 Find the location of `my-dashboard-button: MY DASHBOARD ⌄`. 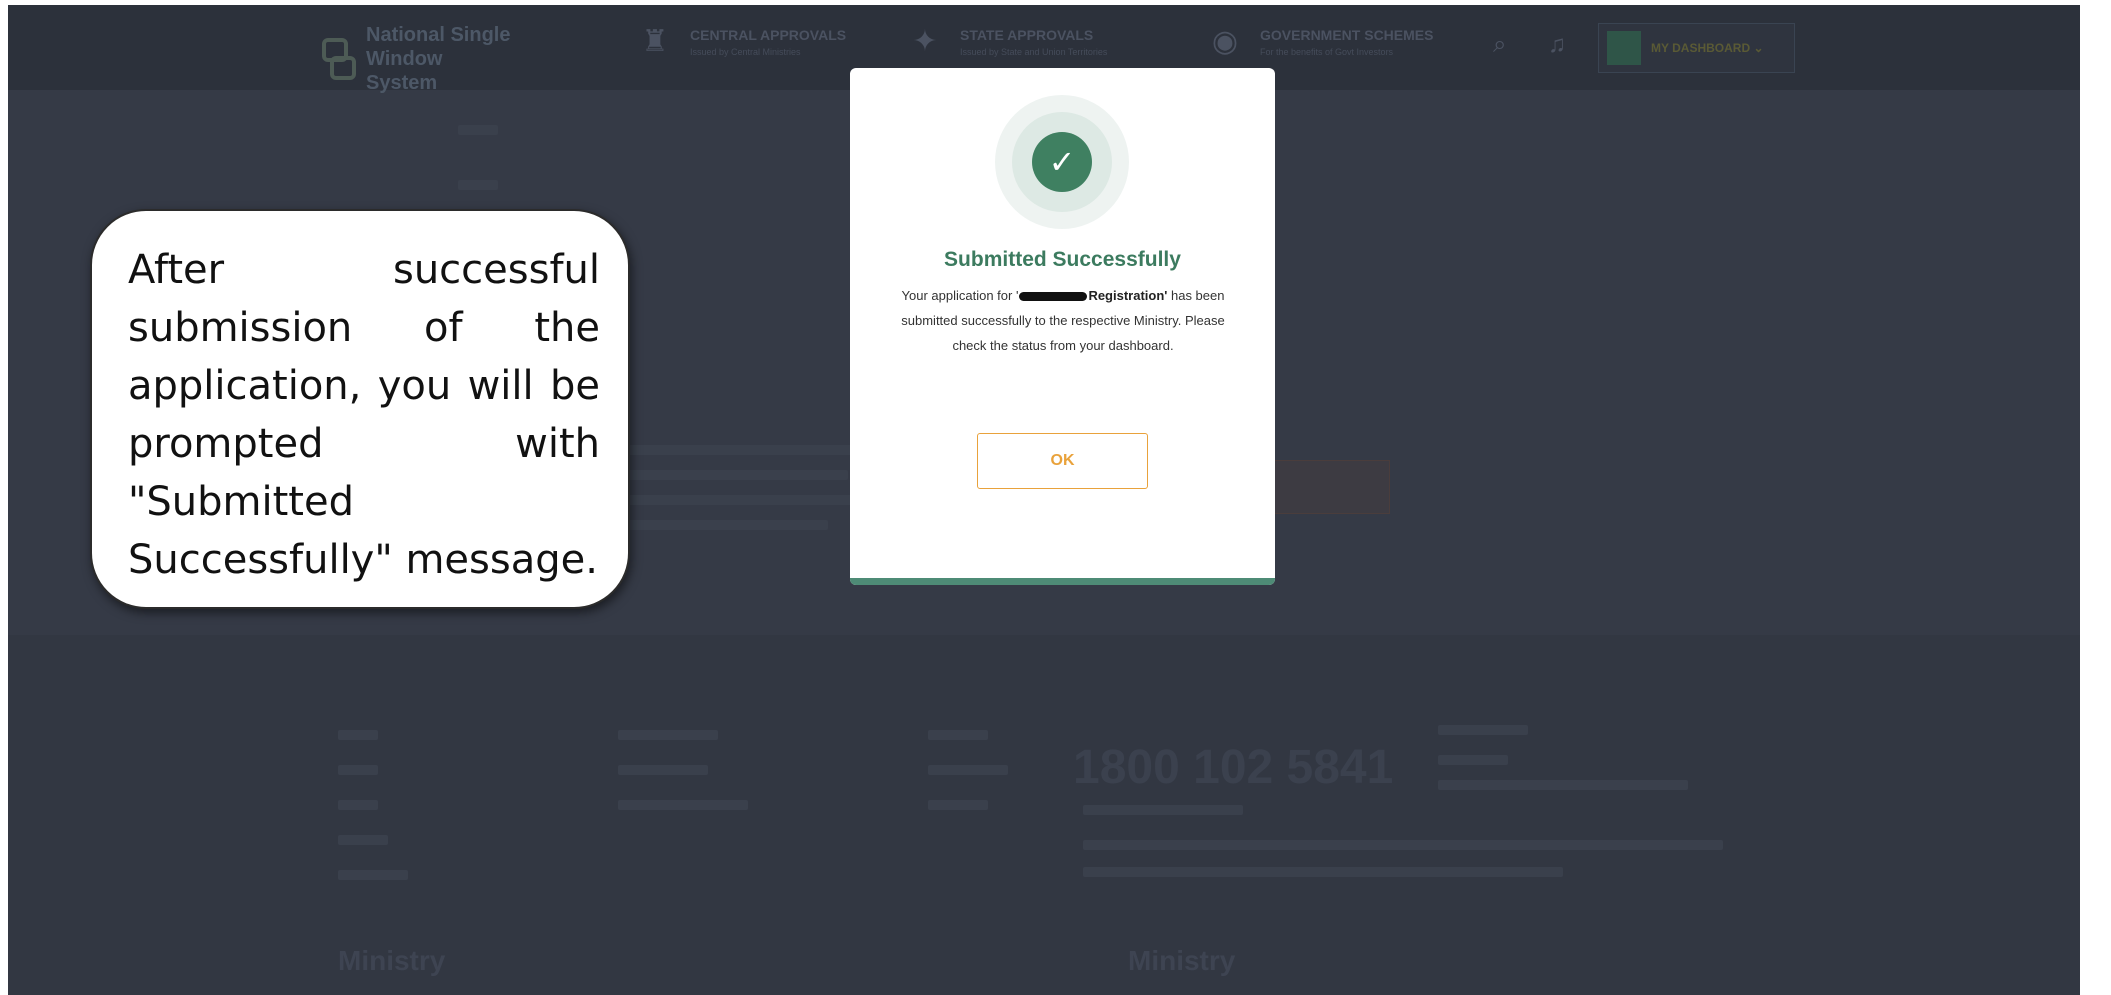

my-dashboard-button: MY DASHBOARD ⌄ is located at coordinates (1696, 48).